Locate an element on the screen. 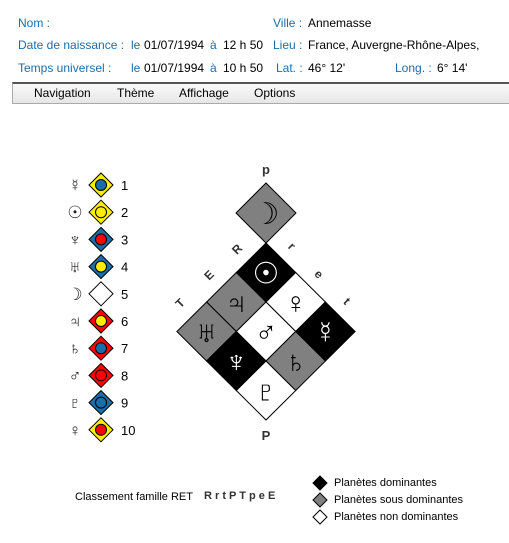 The image size is (509, 543). classement-value: R r t P T p e E is located at coordinates (240, 496).